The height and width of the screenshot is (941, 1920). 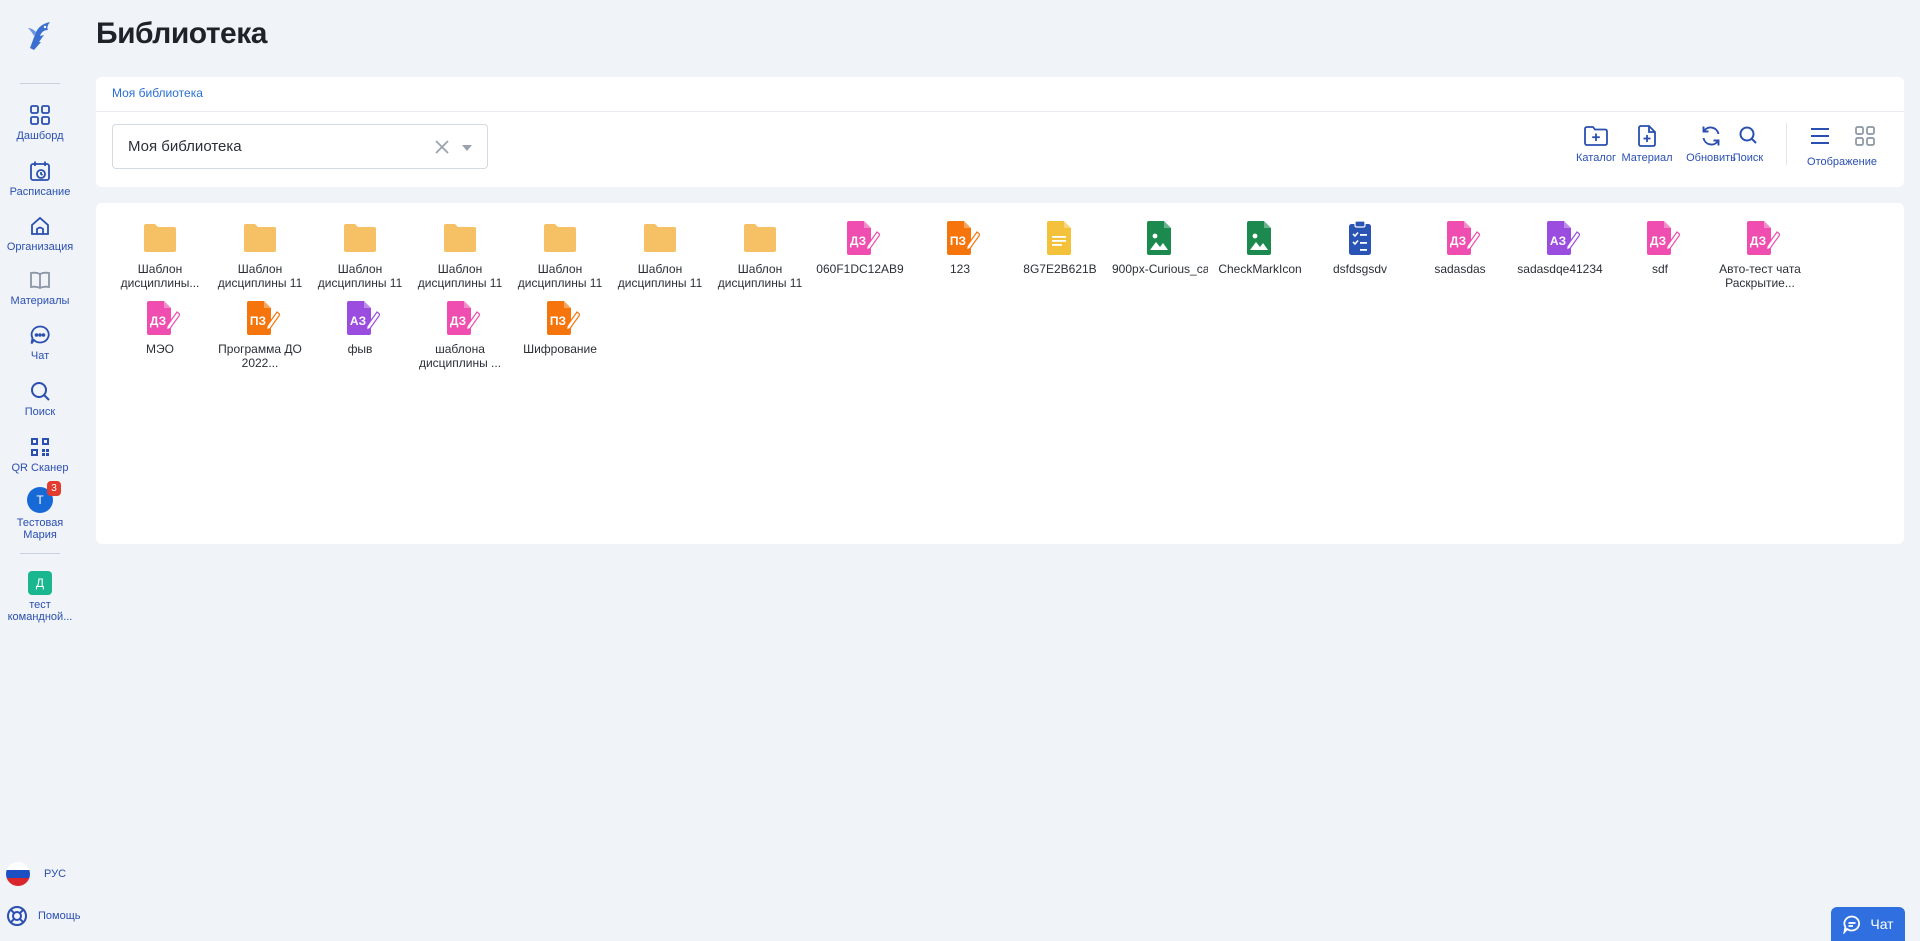 I want to click on sidebar-item-organization: Организация, so click(x=40, y=234).